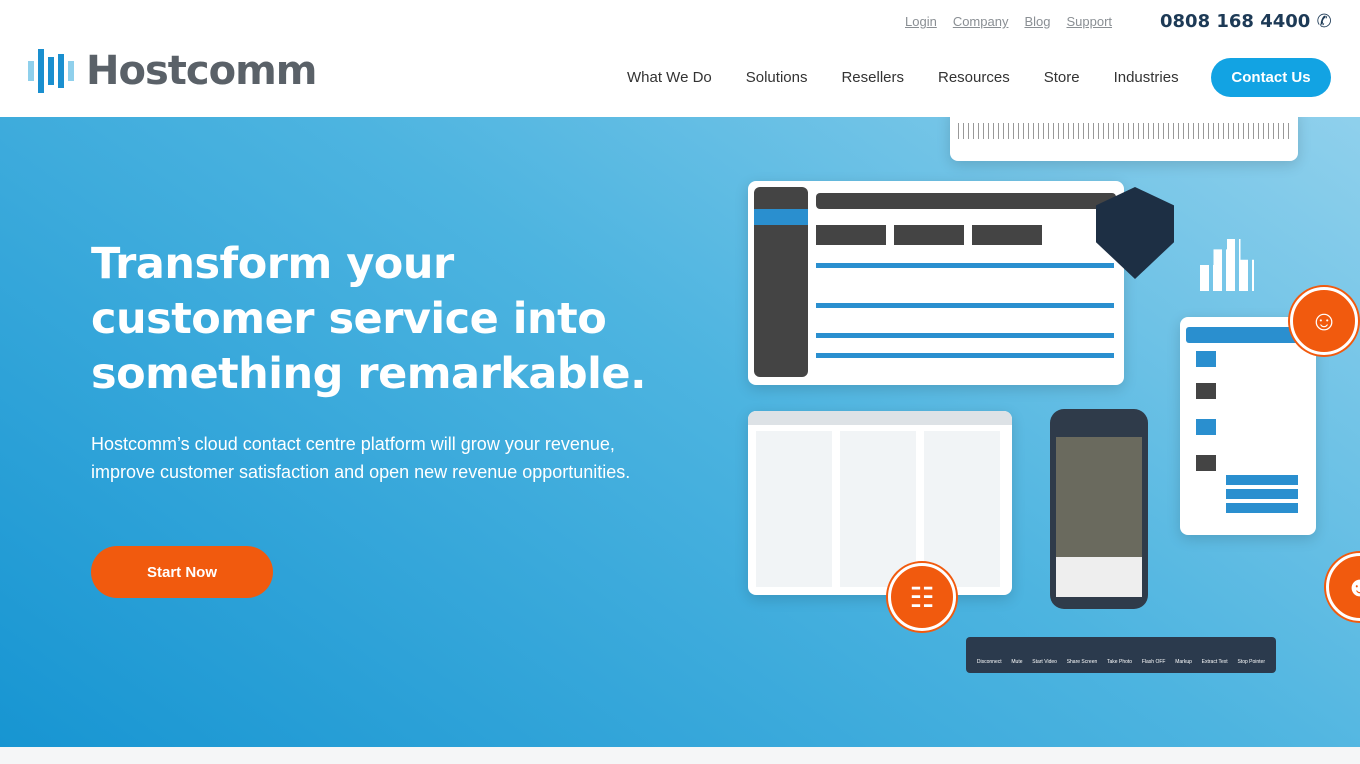 The height and width of the screenshot is (764, 1360). I want to click on logo: Hostcomm, so click(172, 71).